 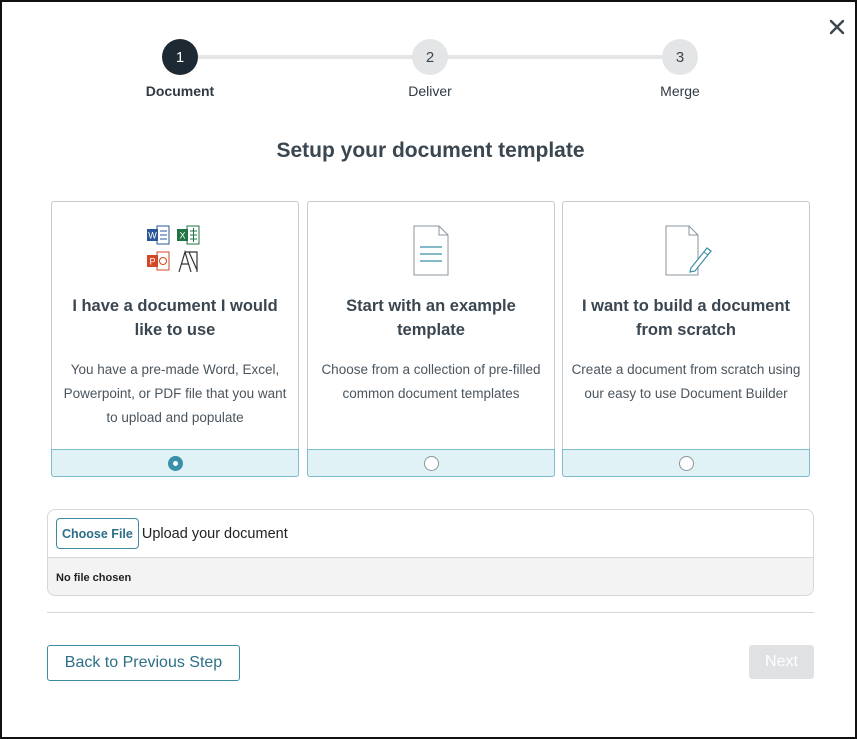 I want to click on back-button: Back to Previous Step, so click(x=143, y=663).